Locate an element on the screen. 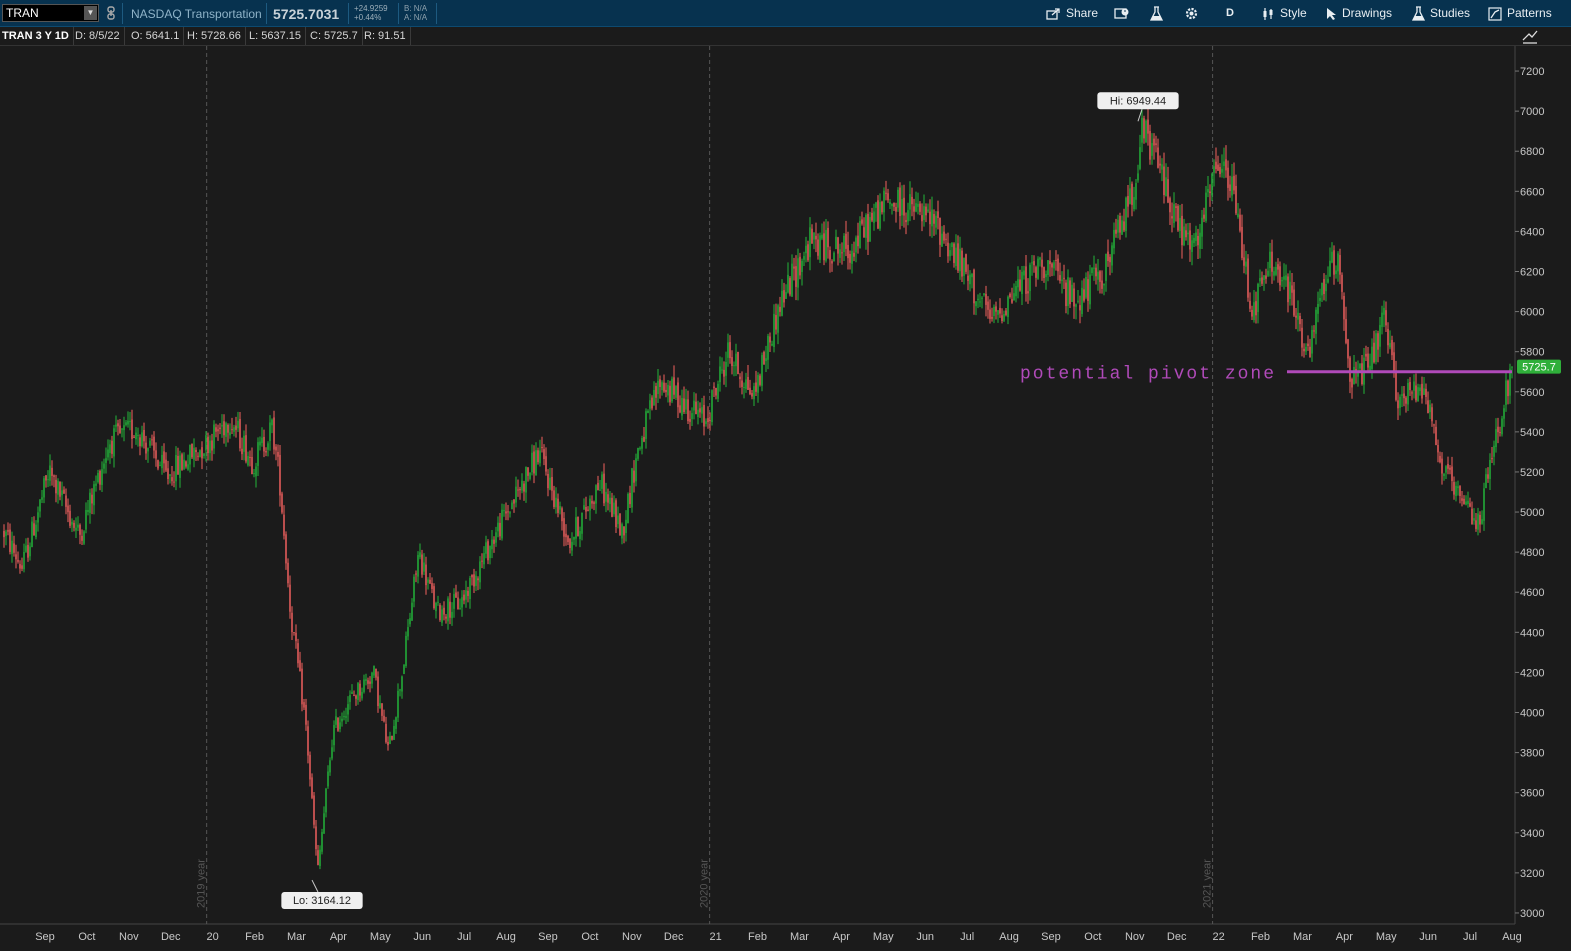  x-tick-label: May is located at coordinates (883, 937).